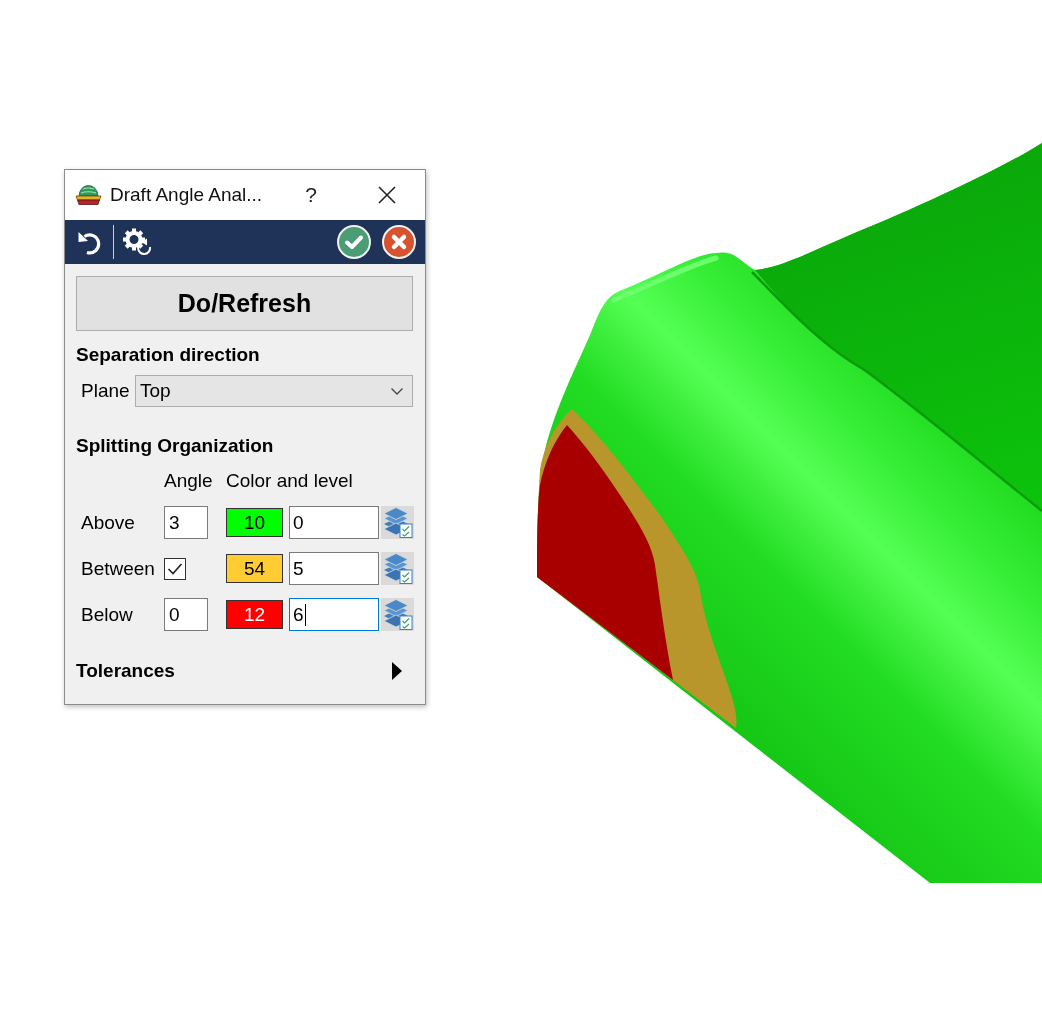 This screenshot has width=1042, height=1027. What do you see at coordinates (168, 355) in the screenshot?
I see `section-heading: Separation direction` at bounding box center [168, 355].